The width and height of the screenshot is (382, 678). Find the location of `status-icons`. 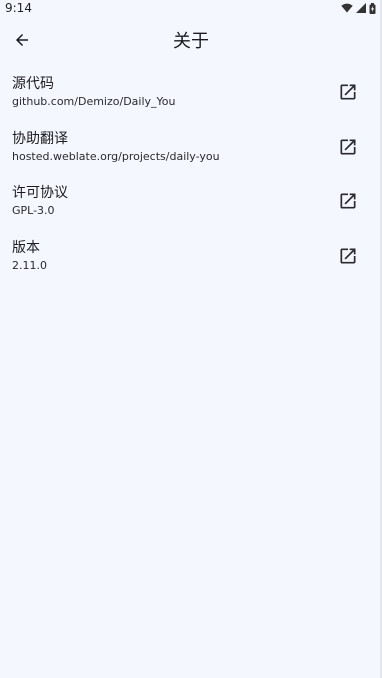

status-icons is located at coordinates (358, 8).